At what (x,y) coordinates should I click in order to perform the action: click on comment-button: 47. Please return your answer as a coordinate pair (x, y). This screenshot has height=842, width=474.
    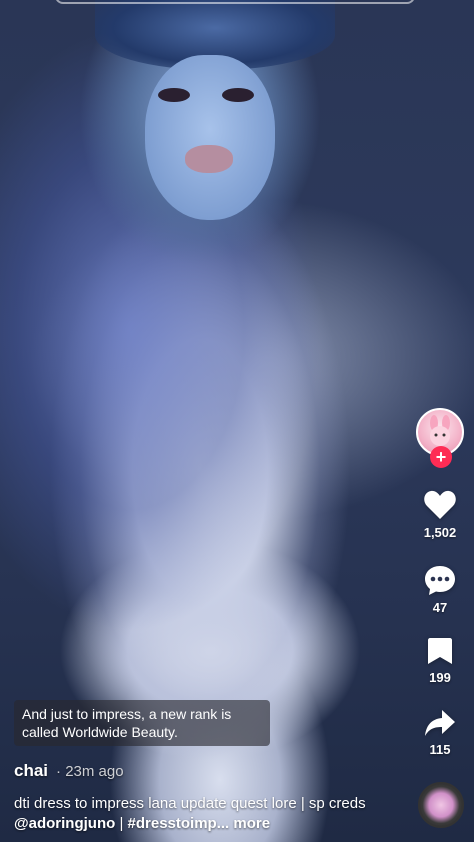
    Looking at the image, I should click on (440, 589).